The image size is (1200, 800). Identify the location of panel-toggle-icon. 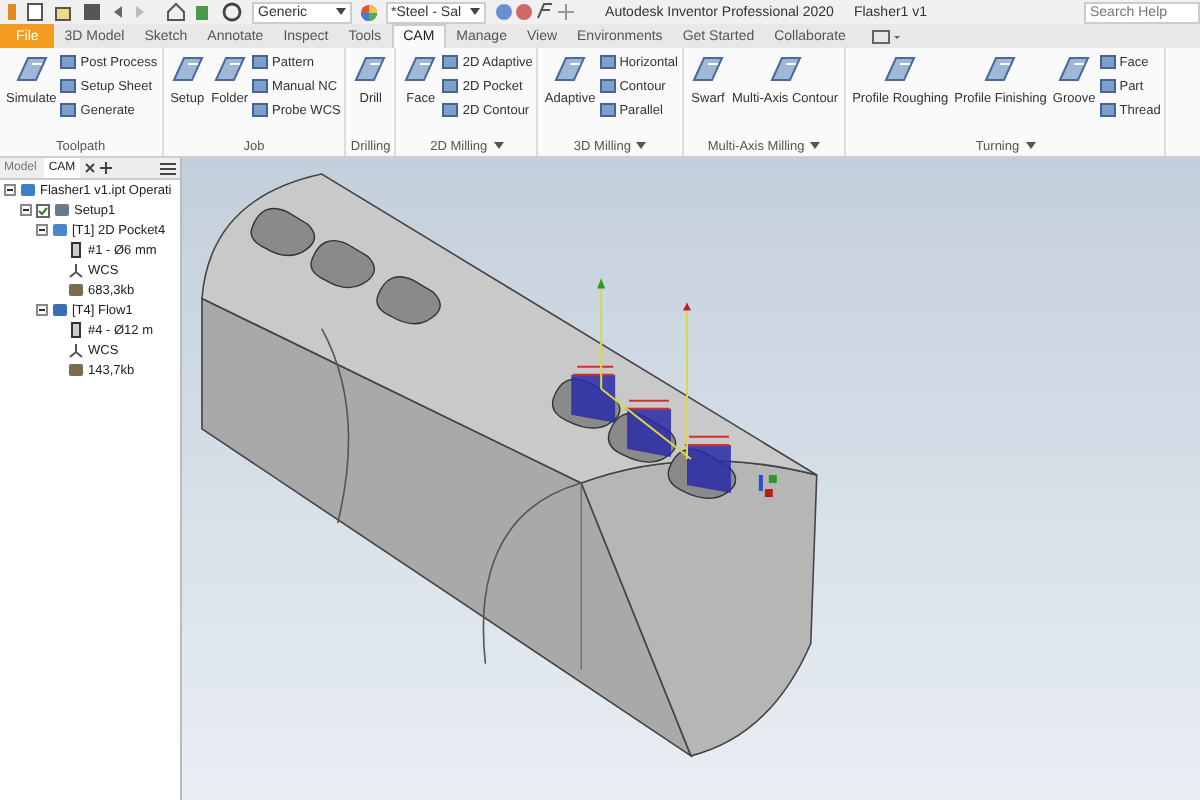
(885, 36).